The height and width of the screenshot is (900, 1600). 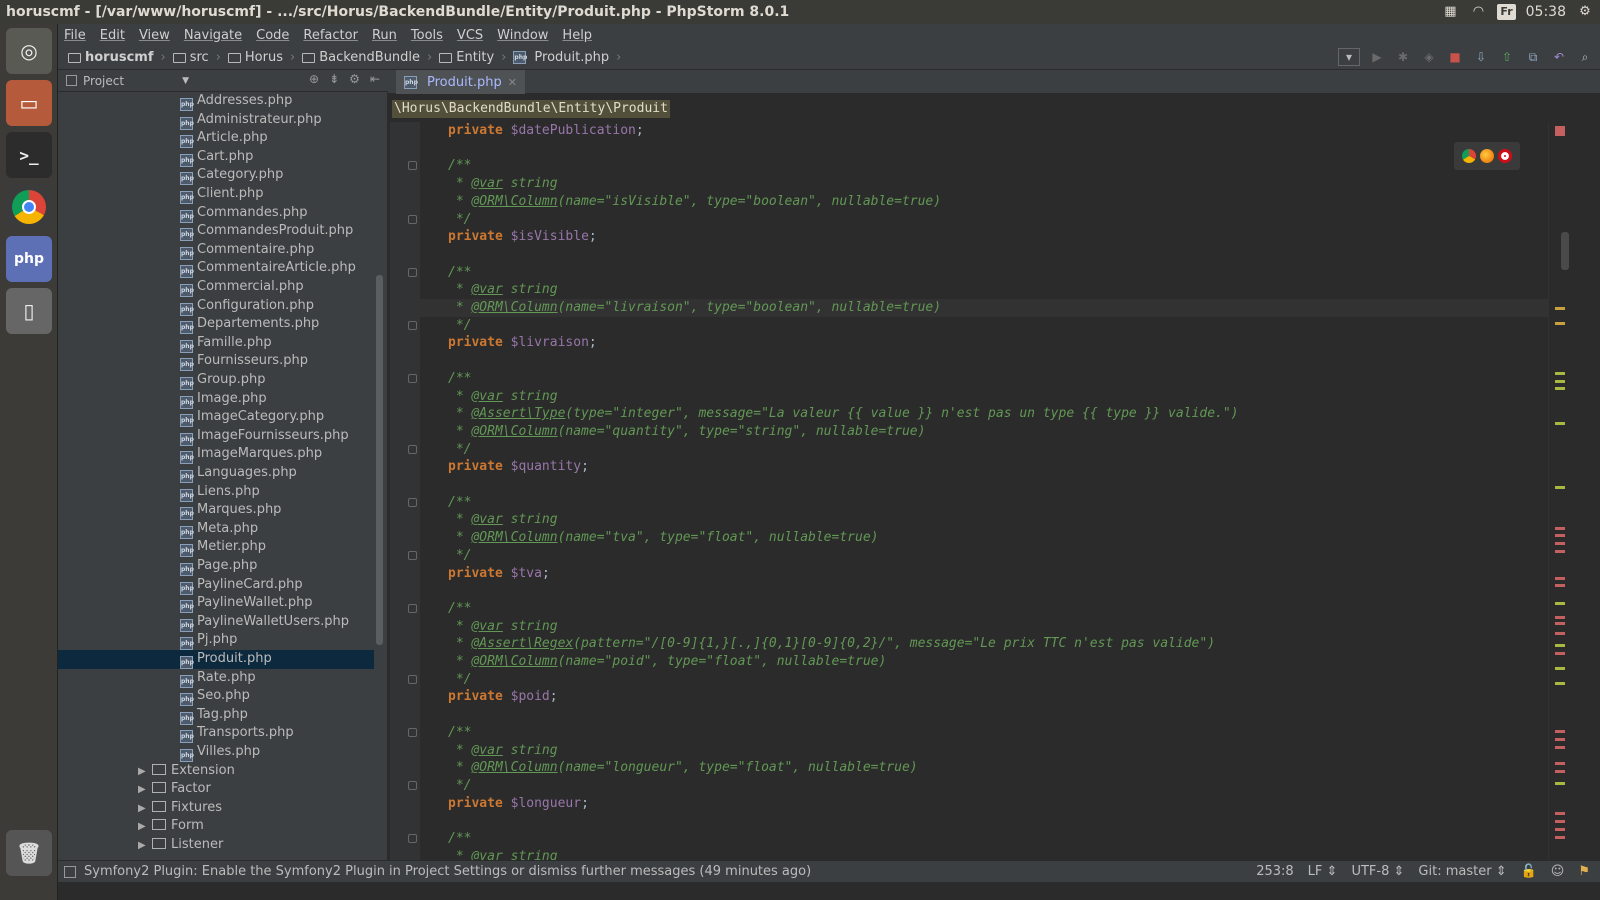 I want to click on opera-icon, so click(x=1505, y=156).